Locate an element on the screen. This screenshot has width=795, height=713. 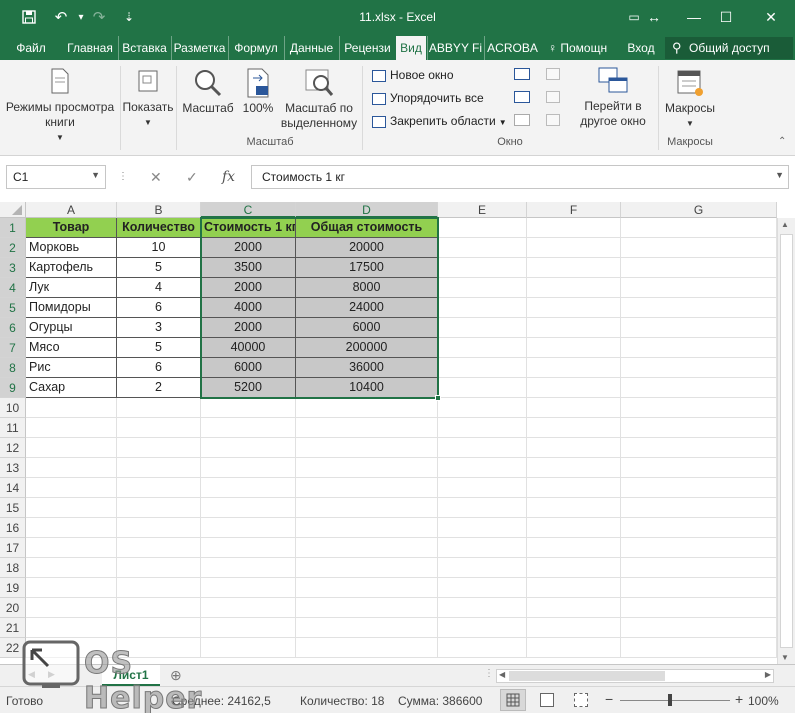
column-header-a: A is located at coordinates (71, 210).